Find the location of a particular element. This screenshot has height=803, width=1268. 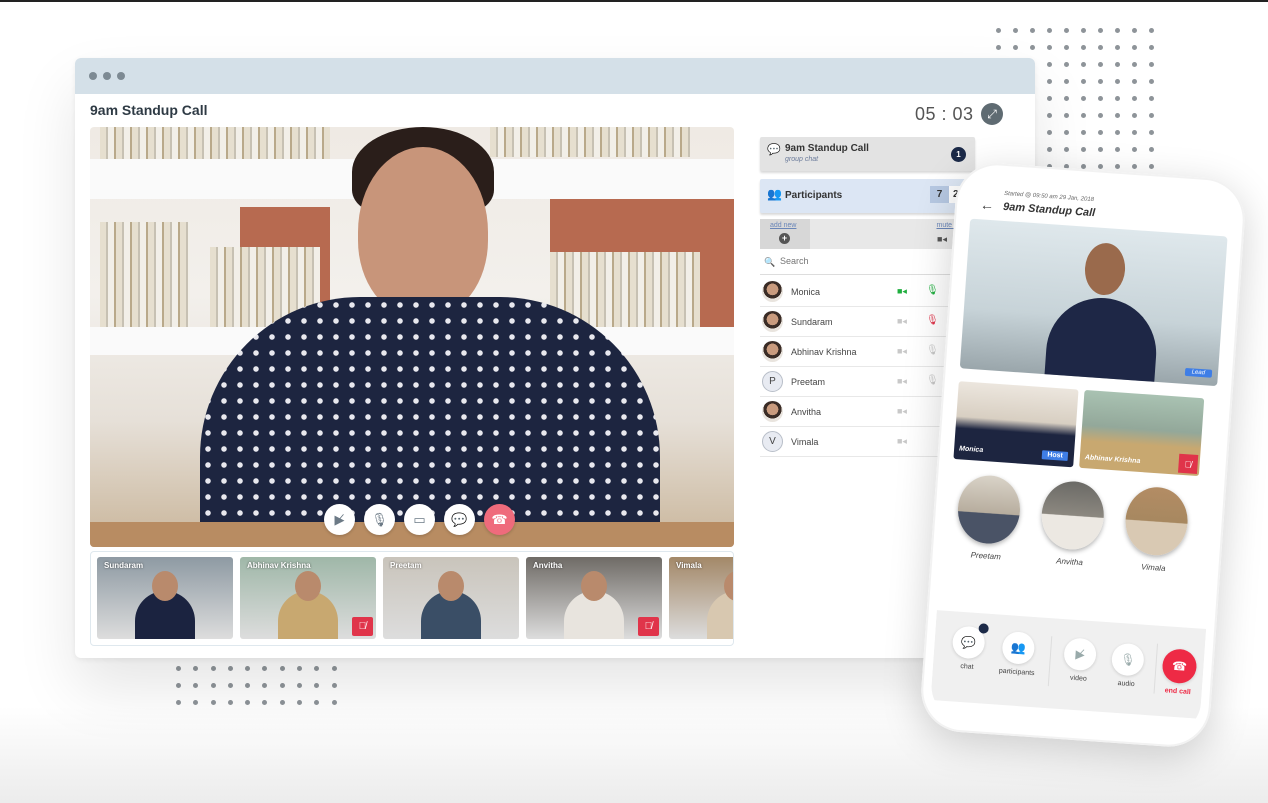

participant-thumbnail: Sundaram is located at coordinates (165, 598).